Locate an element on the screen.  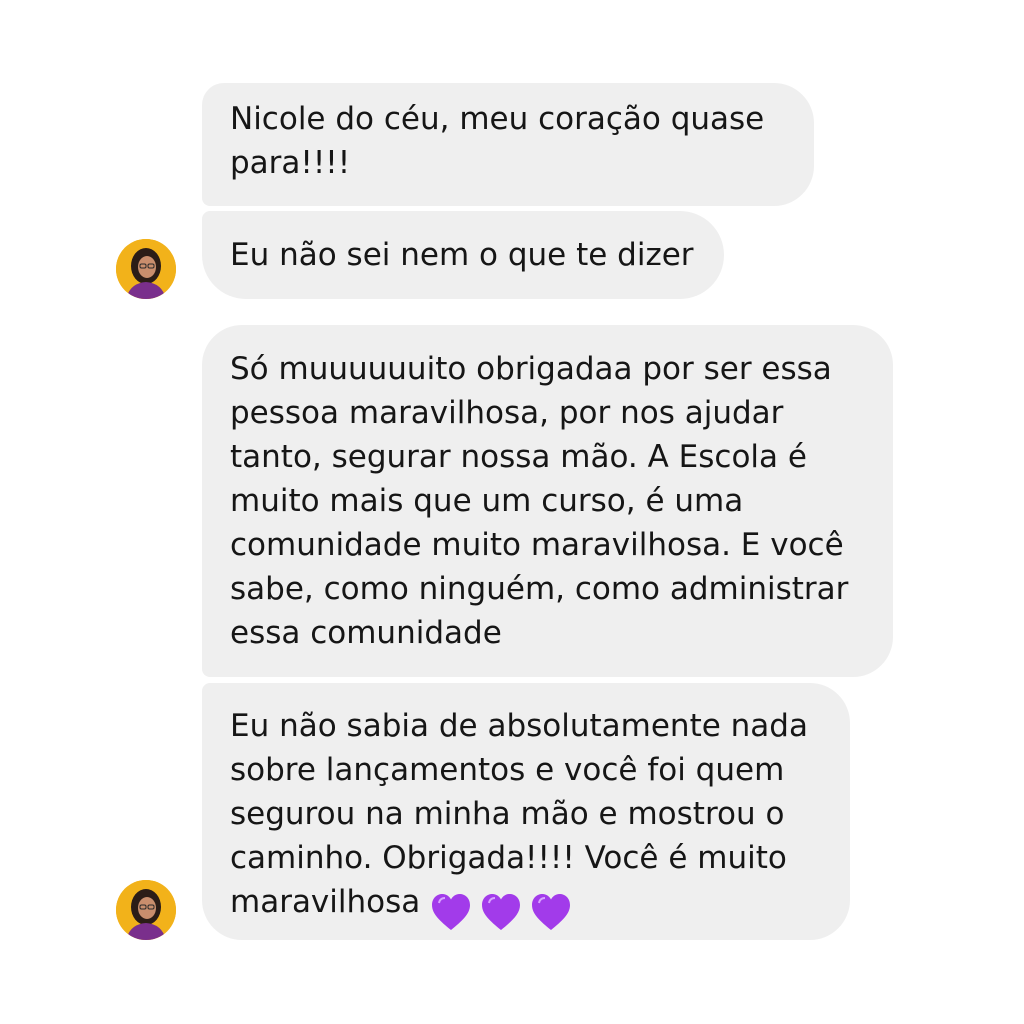
emoji-group is located at coordinates (505, 910).